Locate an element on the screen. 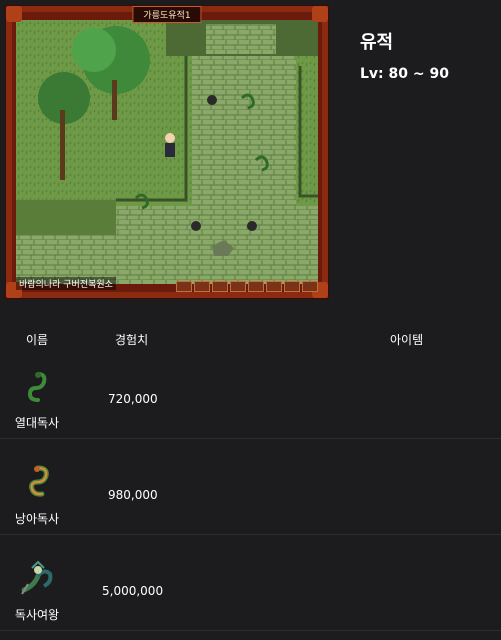 The image size is (501, 640). map-level-range: Lv: 80 ~ 90 is located at coordinates (404, 74).